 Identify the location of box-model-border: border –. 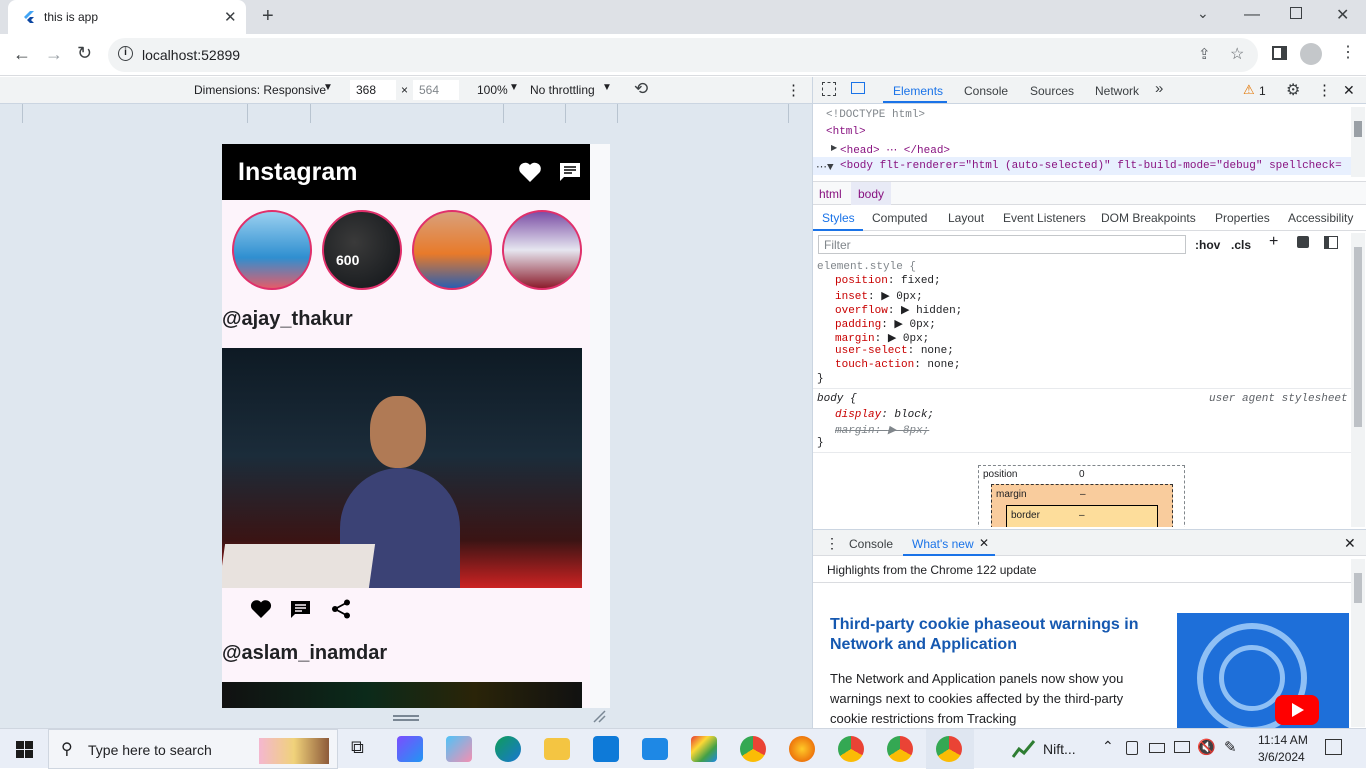
(1082, 516).